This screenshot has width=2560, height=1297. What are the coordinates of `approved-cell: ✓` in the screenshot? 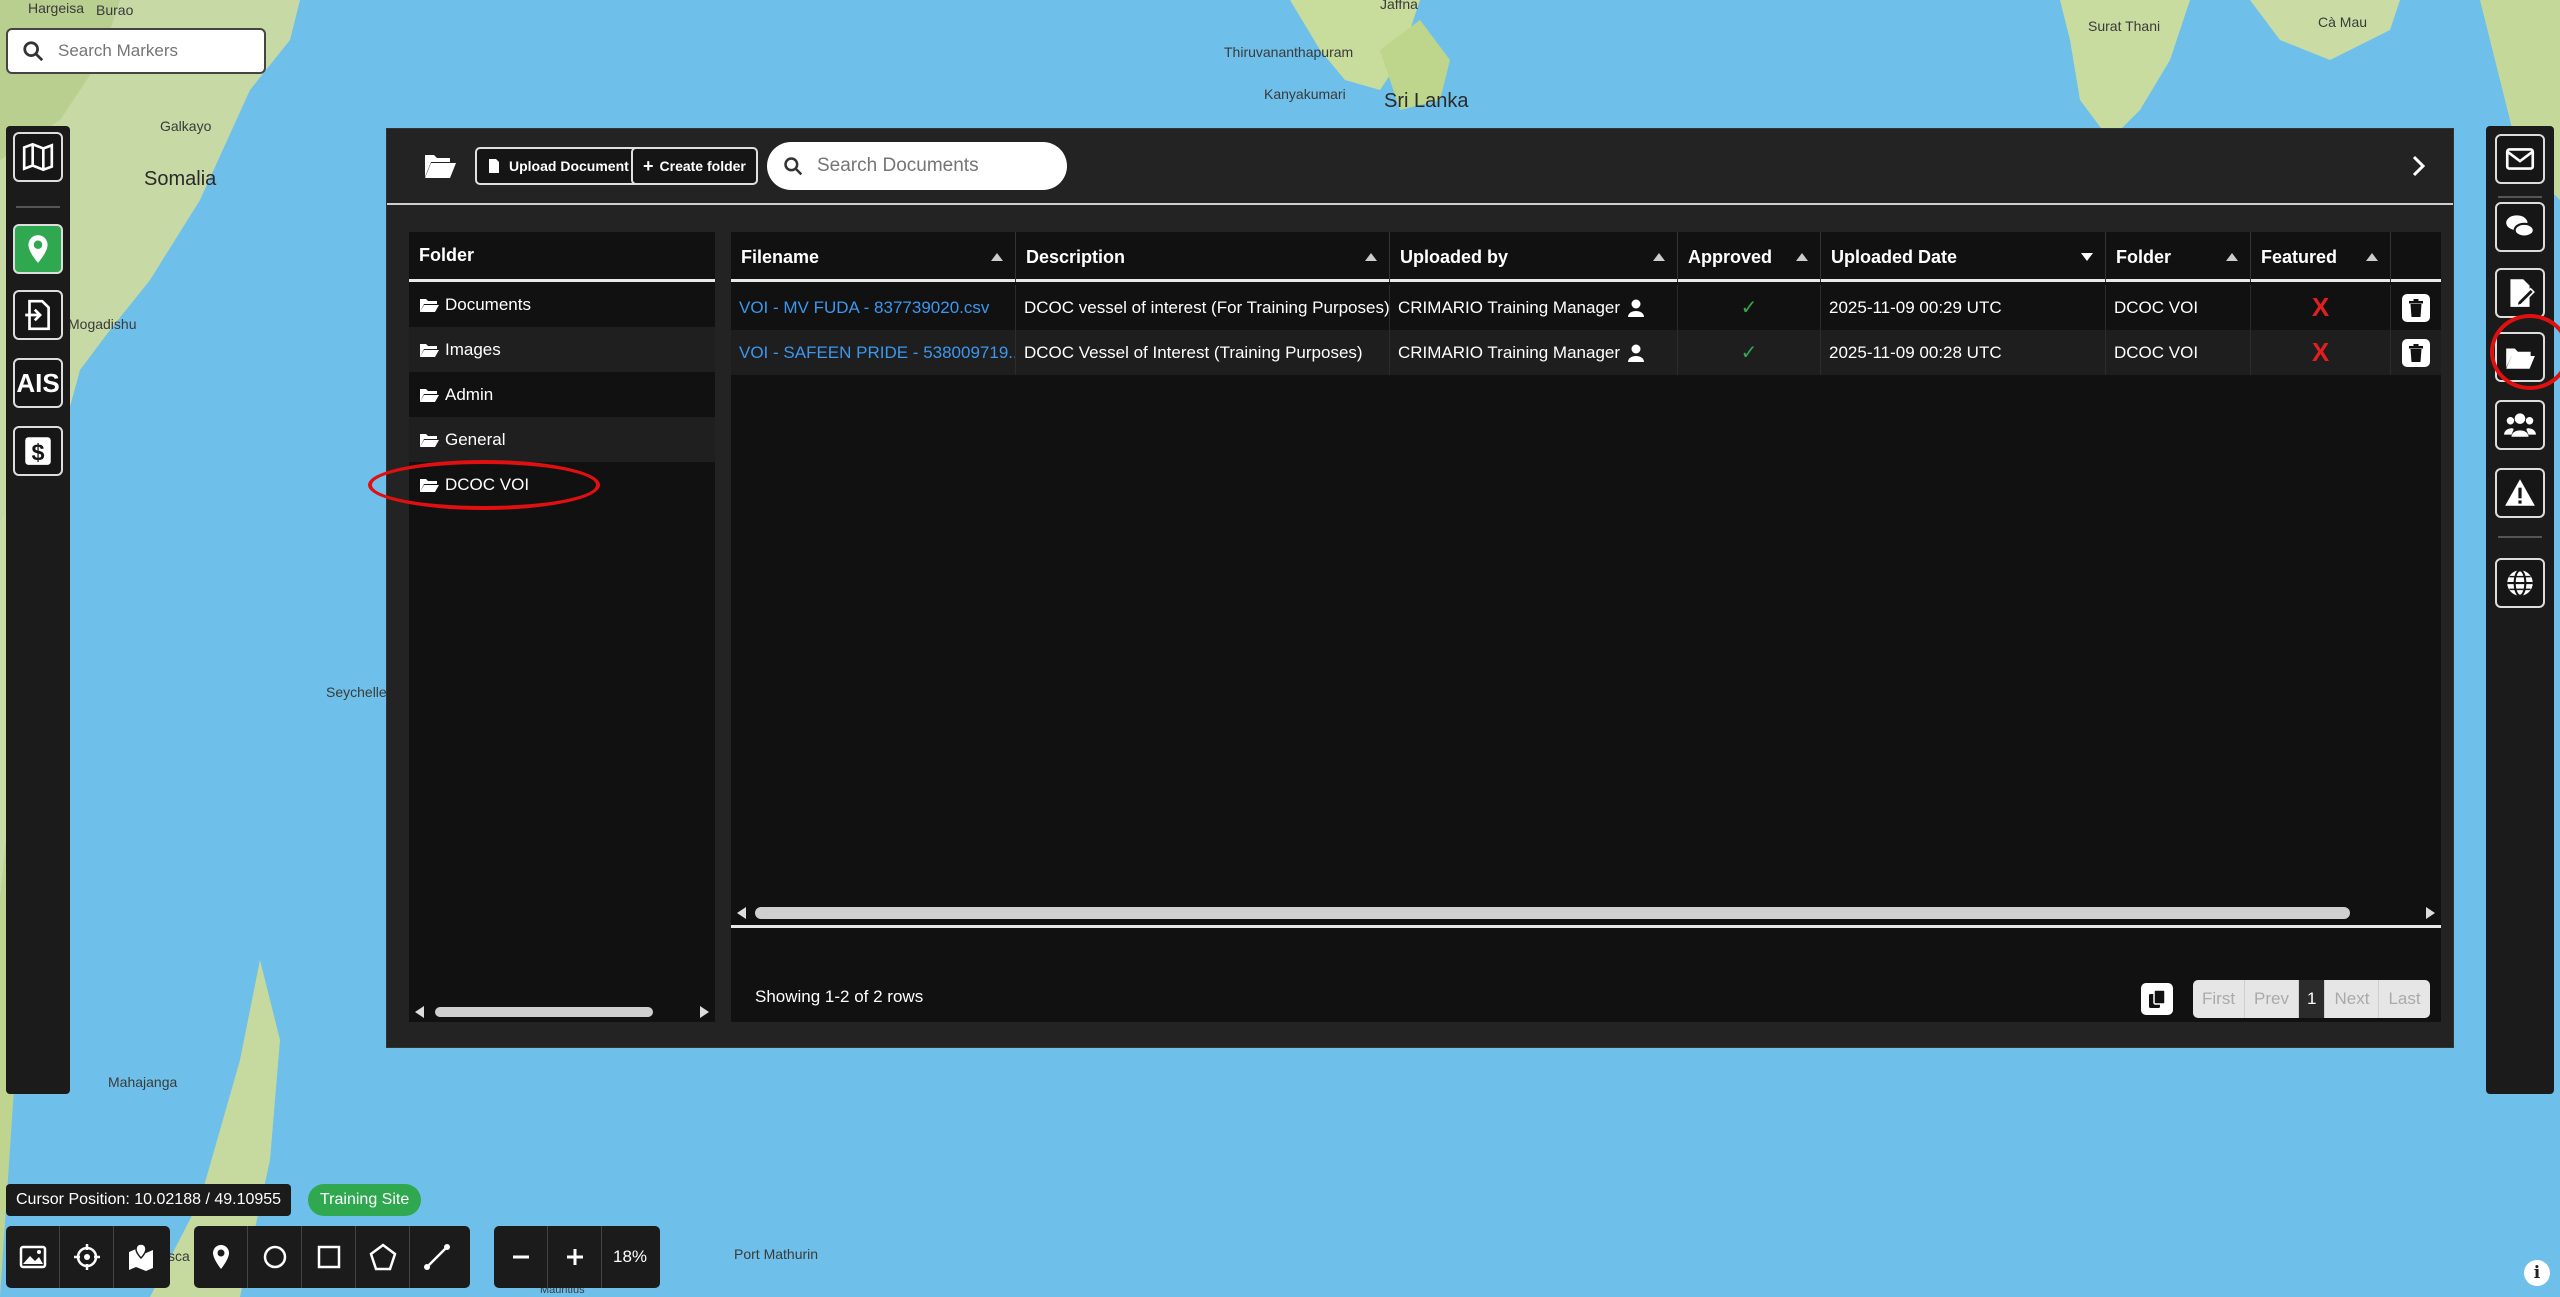 It's located at (1749, 352).